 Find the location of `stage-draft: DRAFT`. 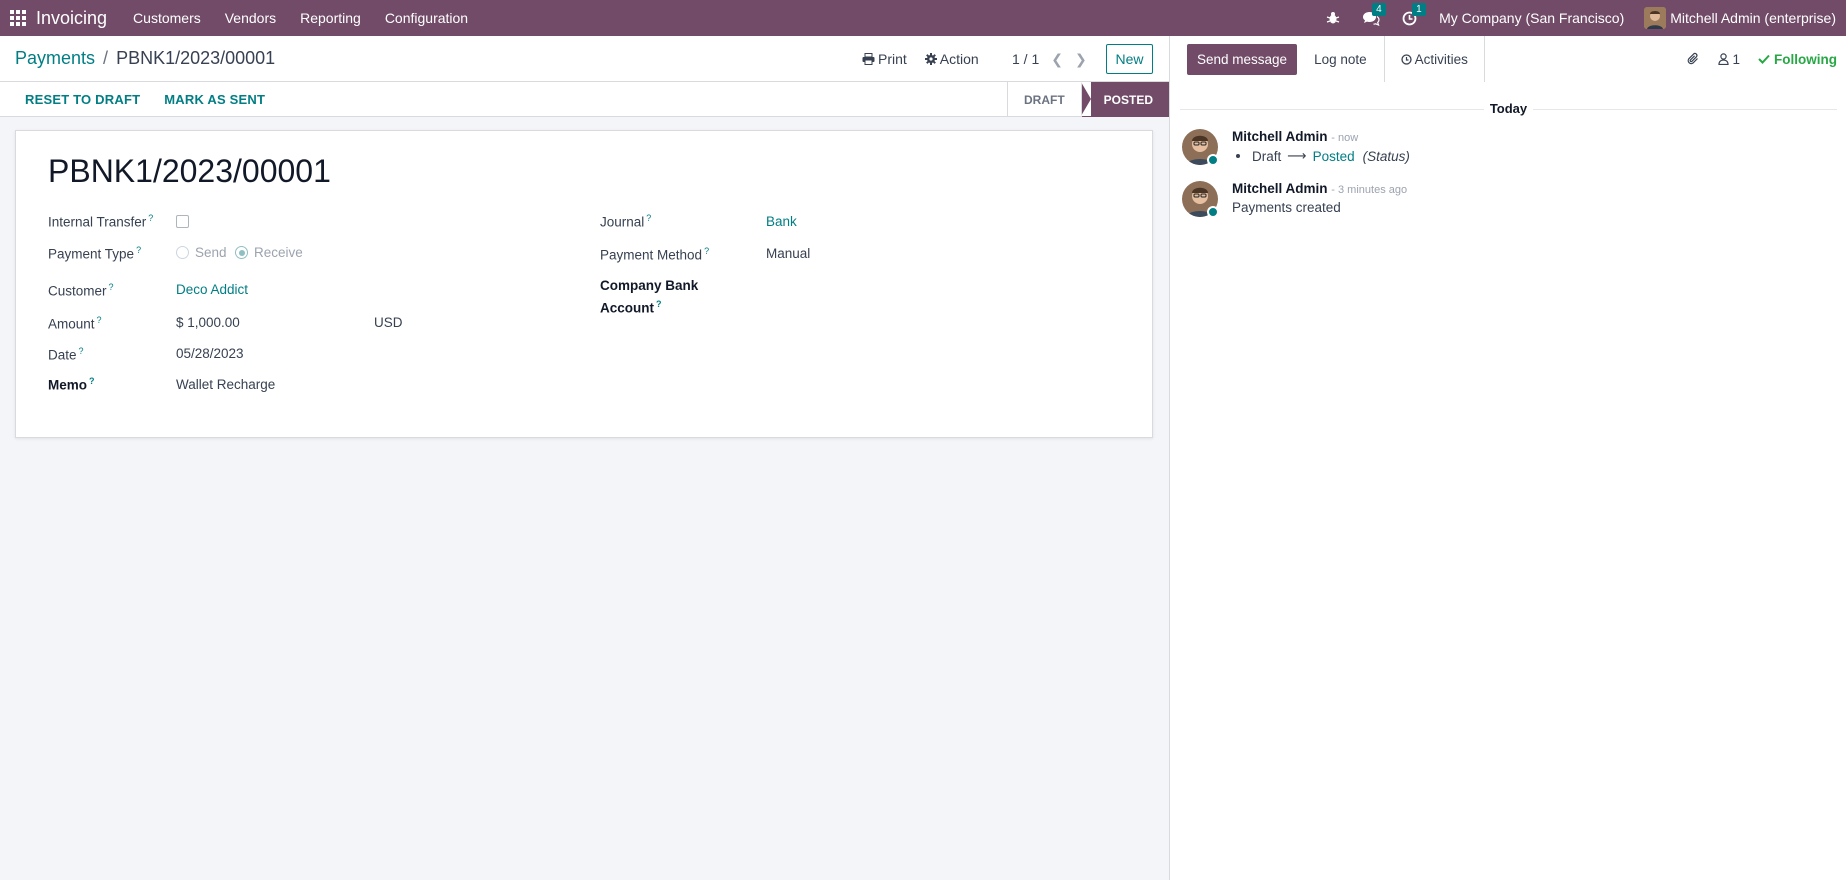

stage-draft: DRAFT is located at coordinates (1043, 99).